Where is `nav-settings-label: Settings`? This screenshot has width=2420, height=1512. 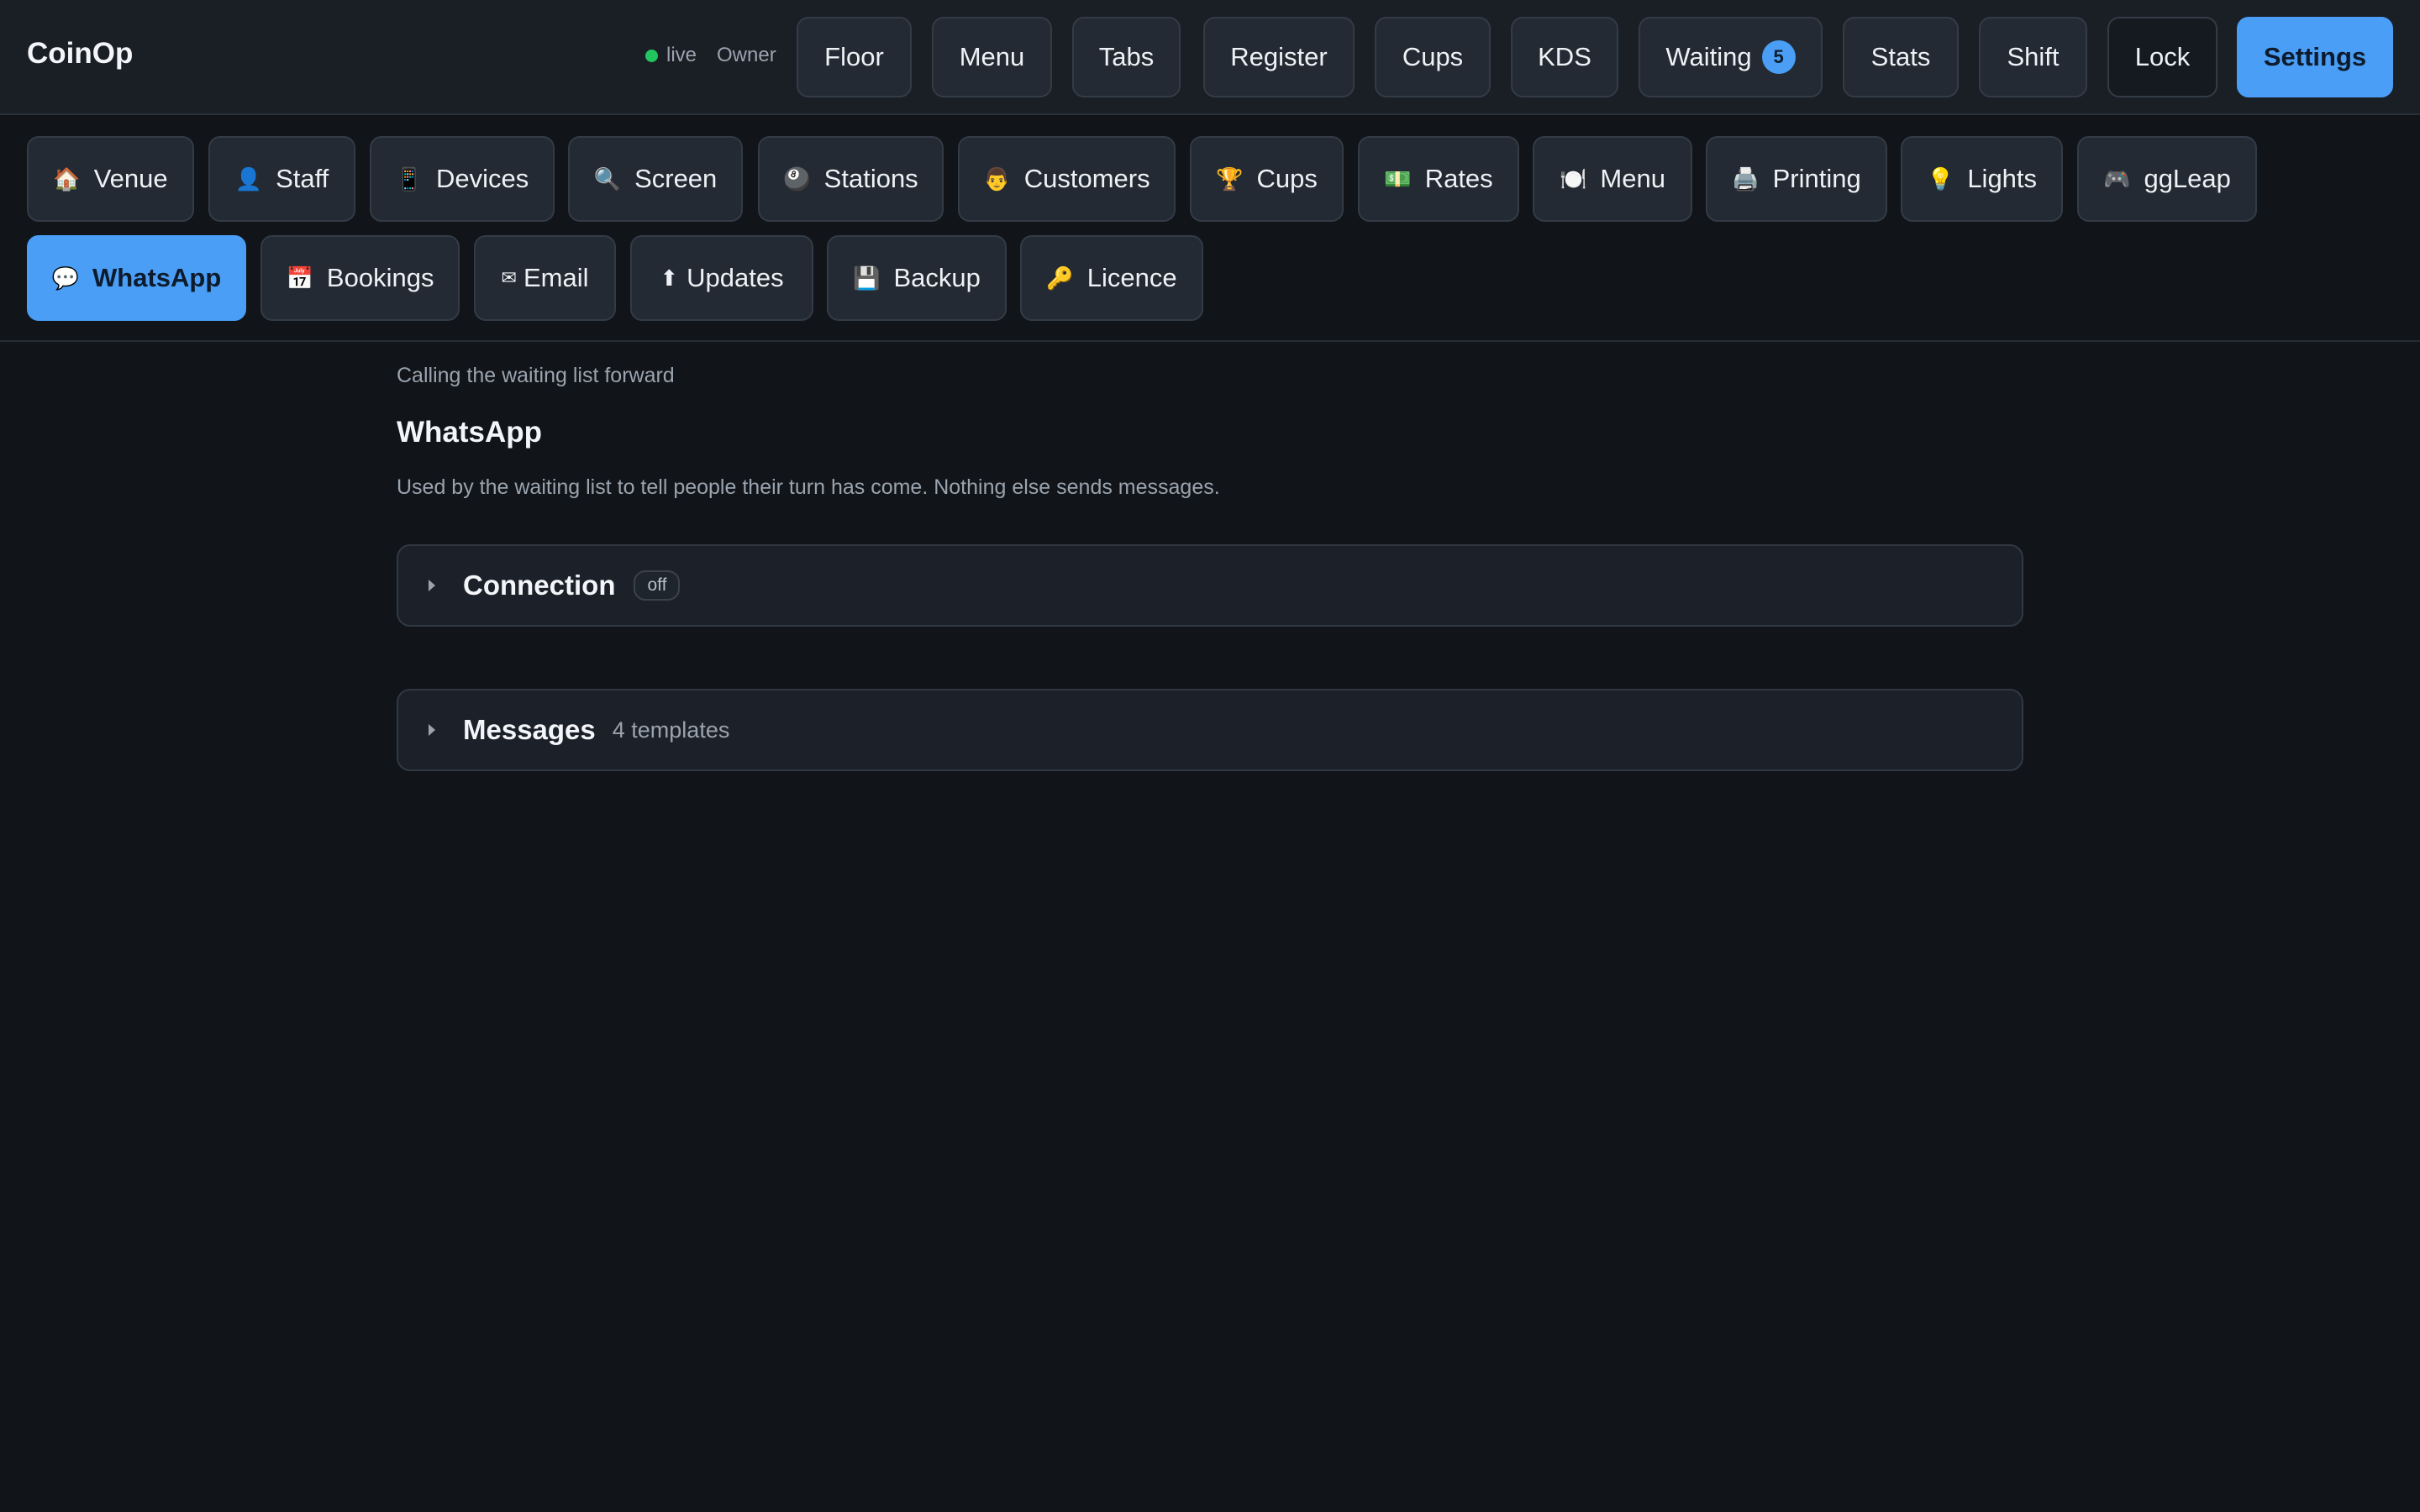 nav-settings-label: Settings is located at coordinates (2315, 56).